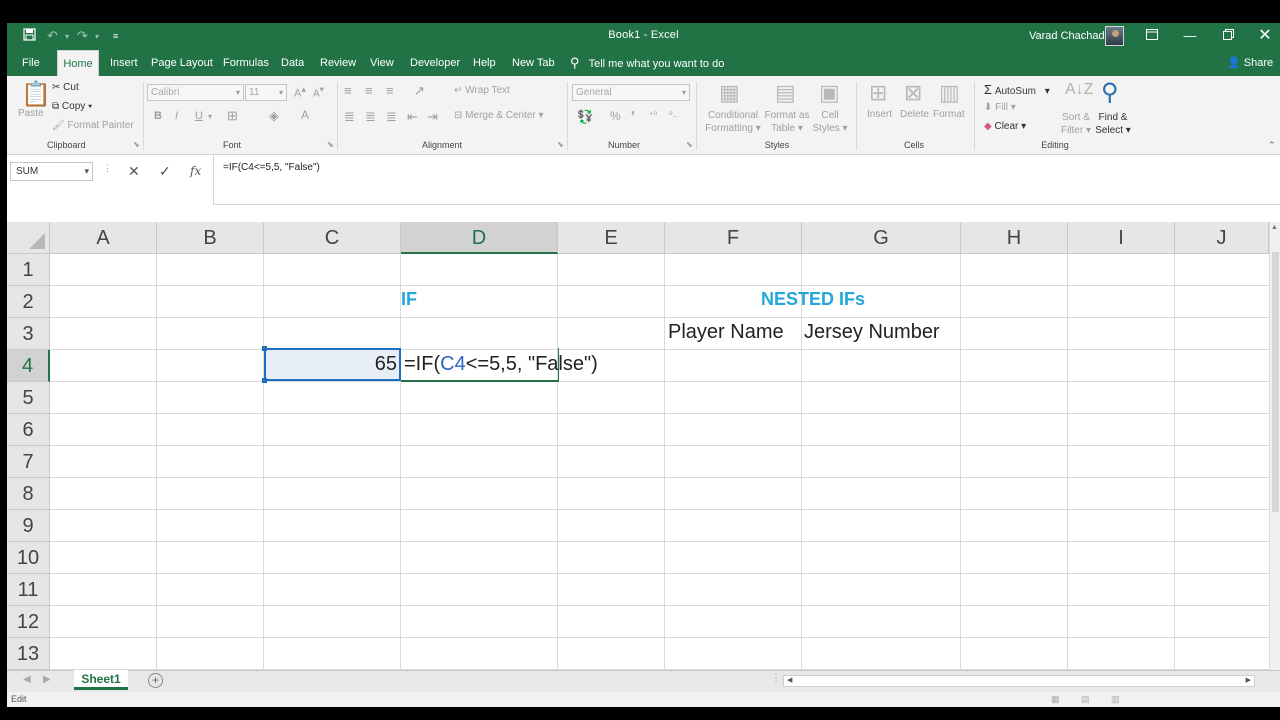 The image size is (1280, 720). What do you see at coordinates (1274, 227) in the screenshot?
I see `scroll-up-icon: ▲` at bounding box center [1274, 227].